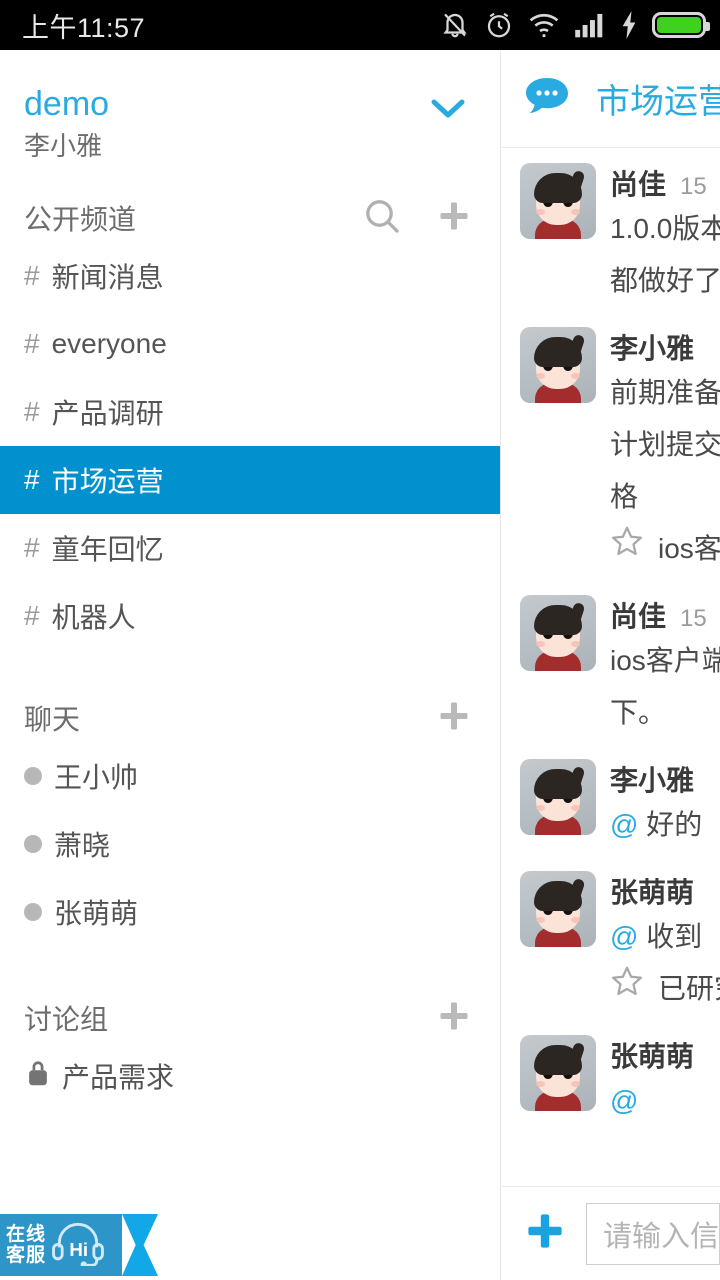 Image resolution: width=720 pixels, height=1280 pixels. What do you see at coordinates (107, 277) in the screenshot?
I see `sidebar-item-label: 新闻消息` at bounding box center [107, 277].